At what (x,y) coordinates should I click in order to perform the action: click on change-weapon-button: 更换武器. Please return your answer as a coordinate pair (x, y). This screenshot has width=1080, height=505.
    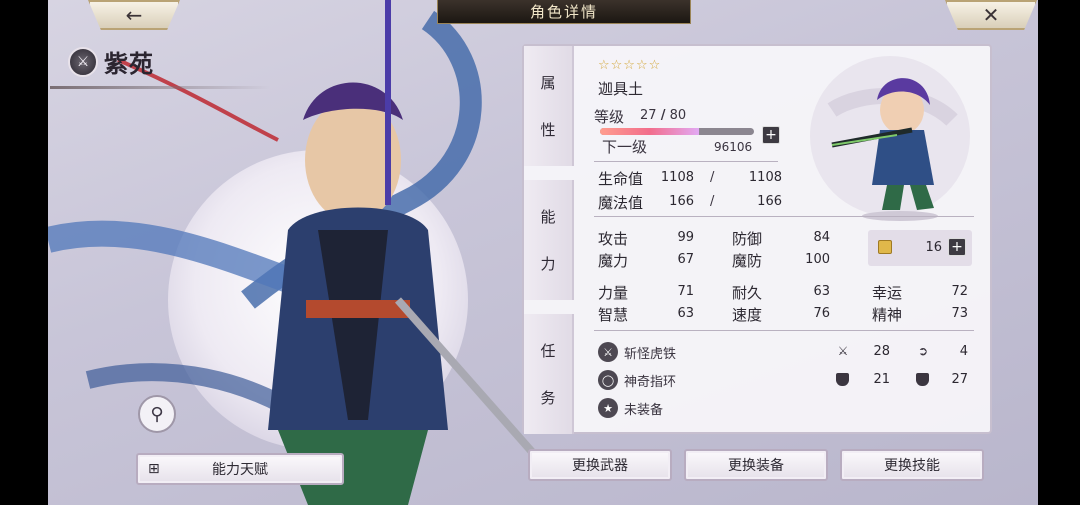
    Looking at the image, I should click on (600, 465).